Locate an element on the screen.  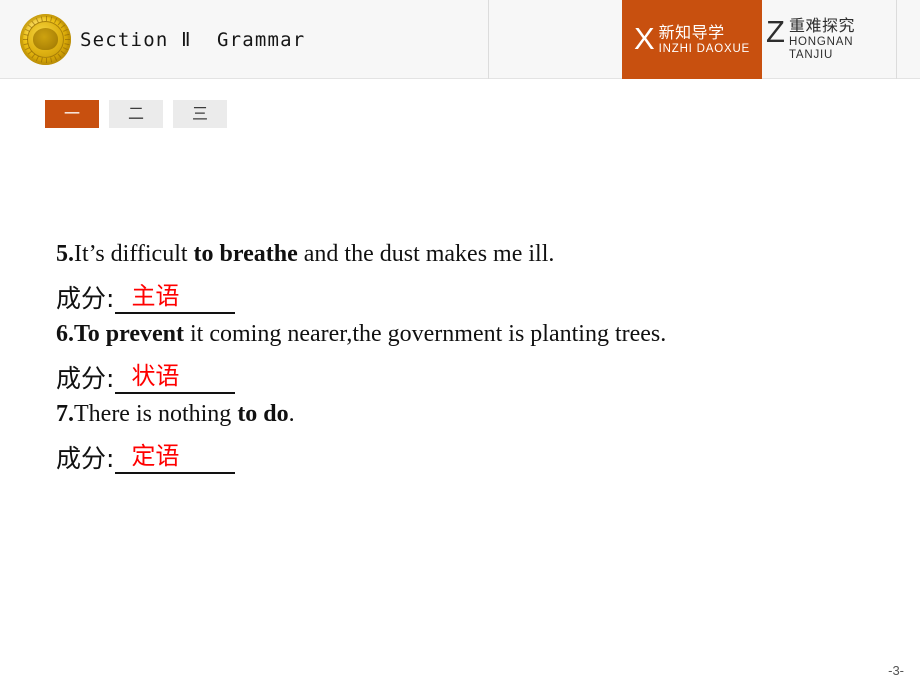
badge-text-group: 新知导学 INZHI DAOXUE is located at coordinates (704, 39).